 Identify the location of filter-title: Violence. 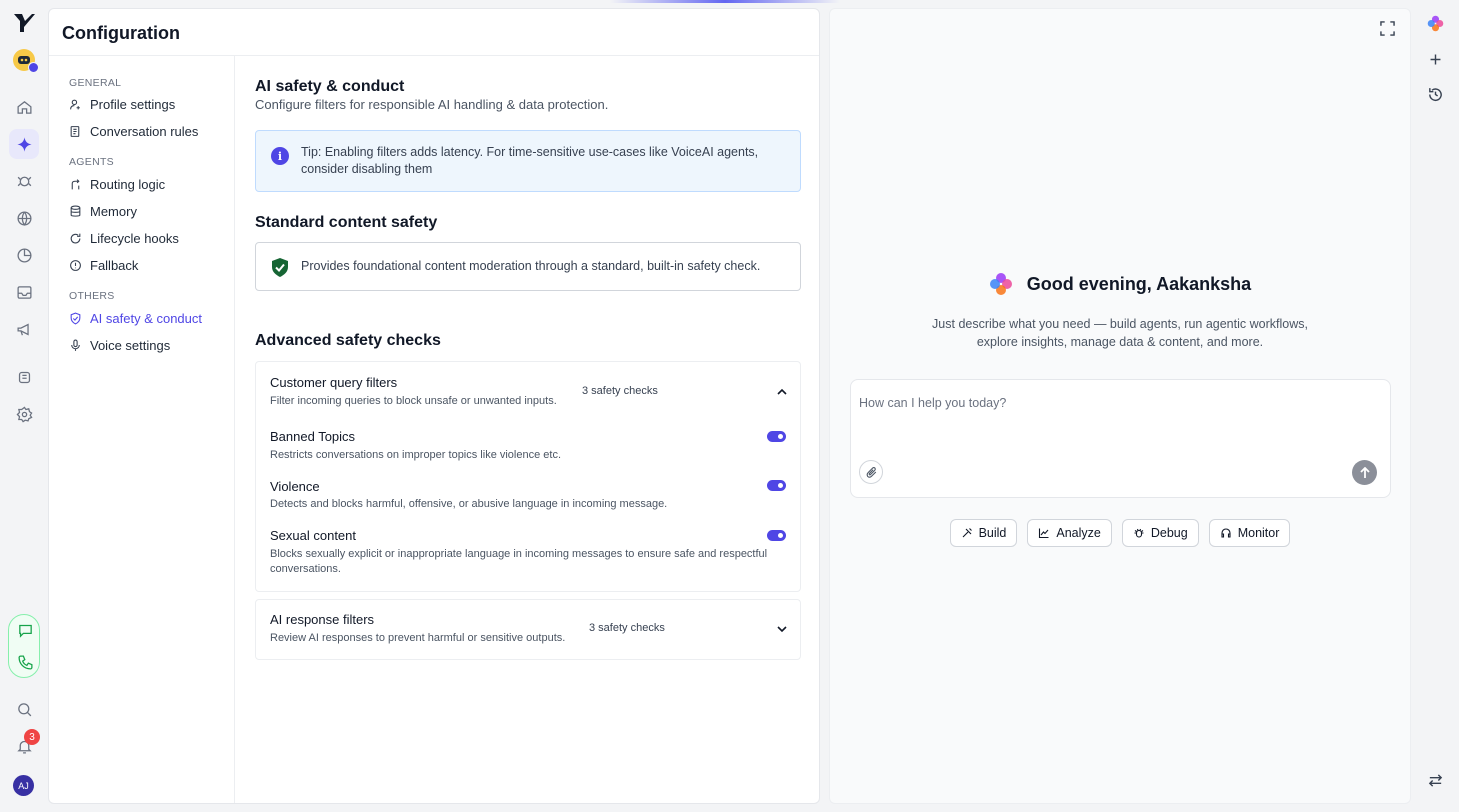
(295, 486).